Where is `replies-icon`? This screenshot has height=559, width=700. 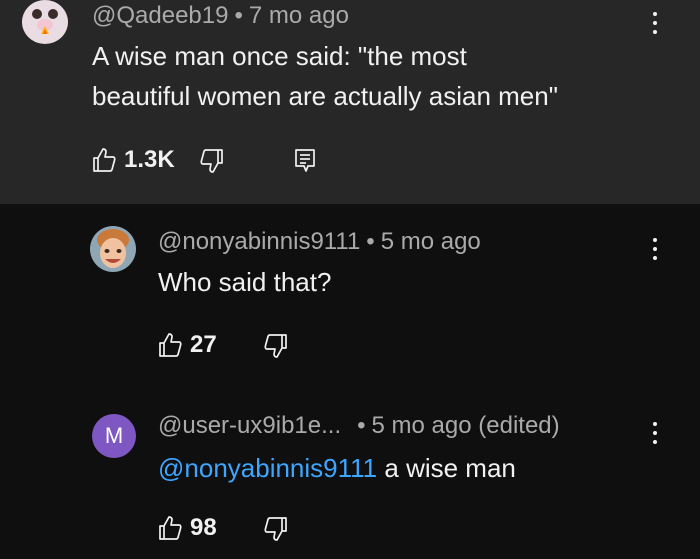
replies-icon is located at coordinates (305, 160).